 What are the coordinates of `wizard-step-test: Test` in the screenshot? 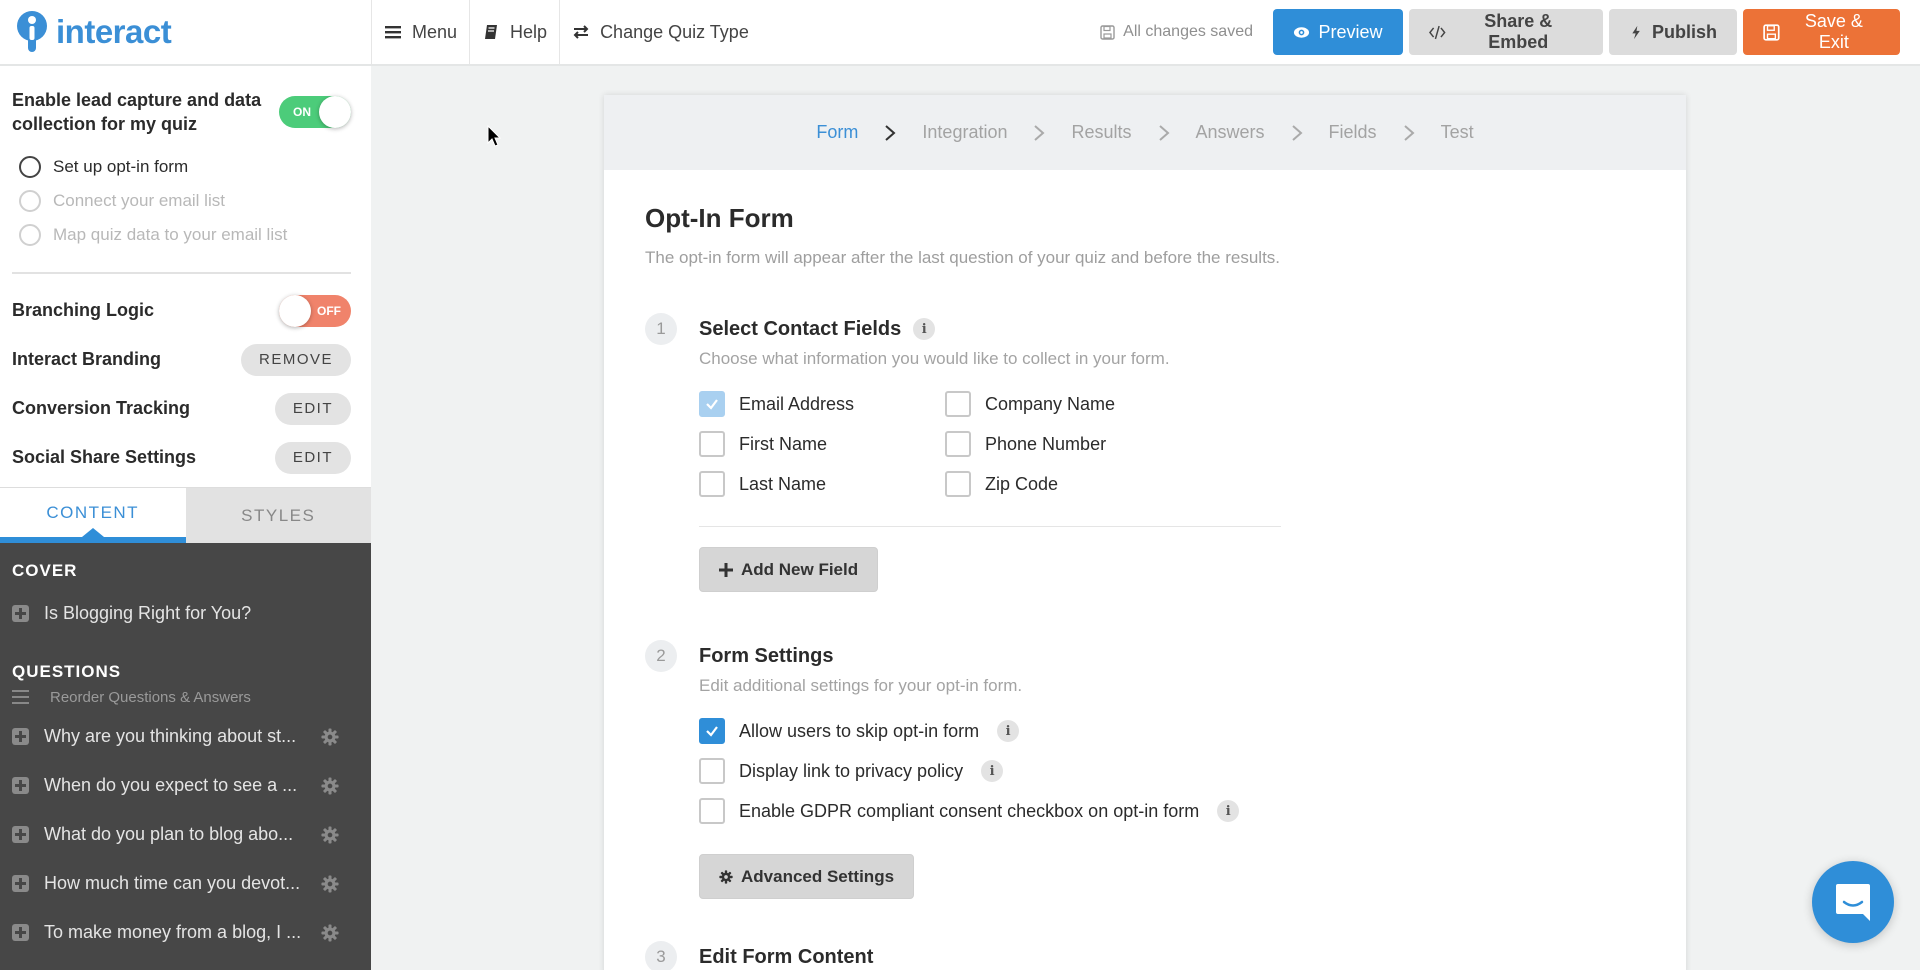 It's located at (1457, 132).